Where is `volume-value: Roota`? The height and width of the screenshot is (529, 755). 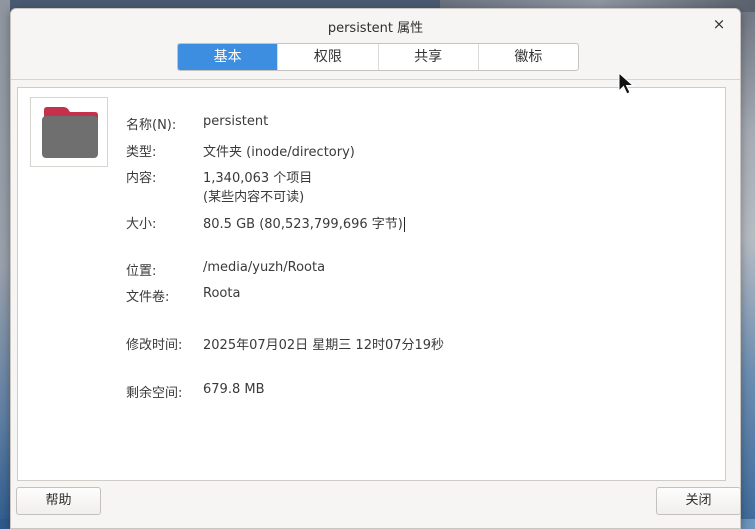 volume-value: Roota is located at coordinates (221, 293).